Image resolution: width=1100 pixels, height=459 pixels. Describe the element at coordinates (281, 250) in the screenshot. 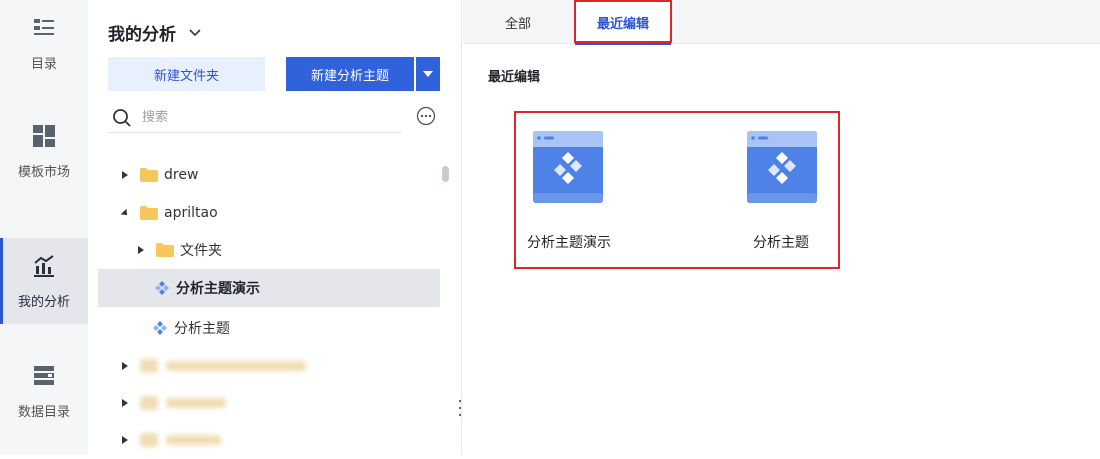

I see `tree-item-folder: 文件夹` at that location.